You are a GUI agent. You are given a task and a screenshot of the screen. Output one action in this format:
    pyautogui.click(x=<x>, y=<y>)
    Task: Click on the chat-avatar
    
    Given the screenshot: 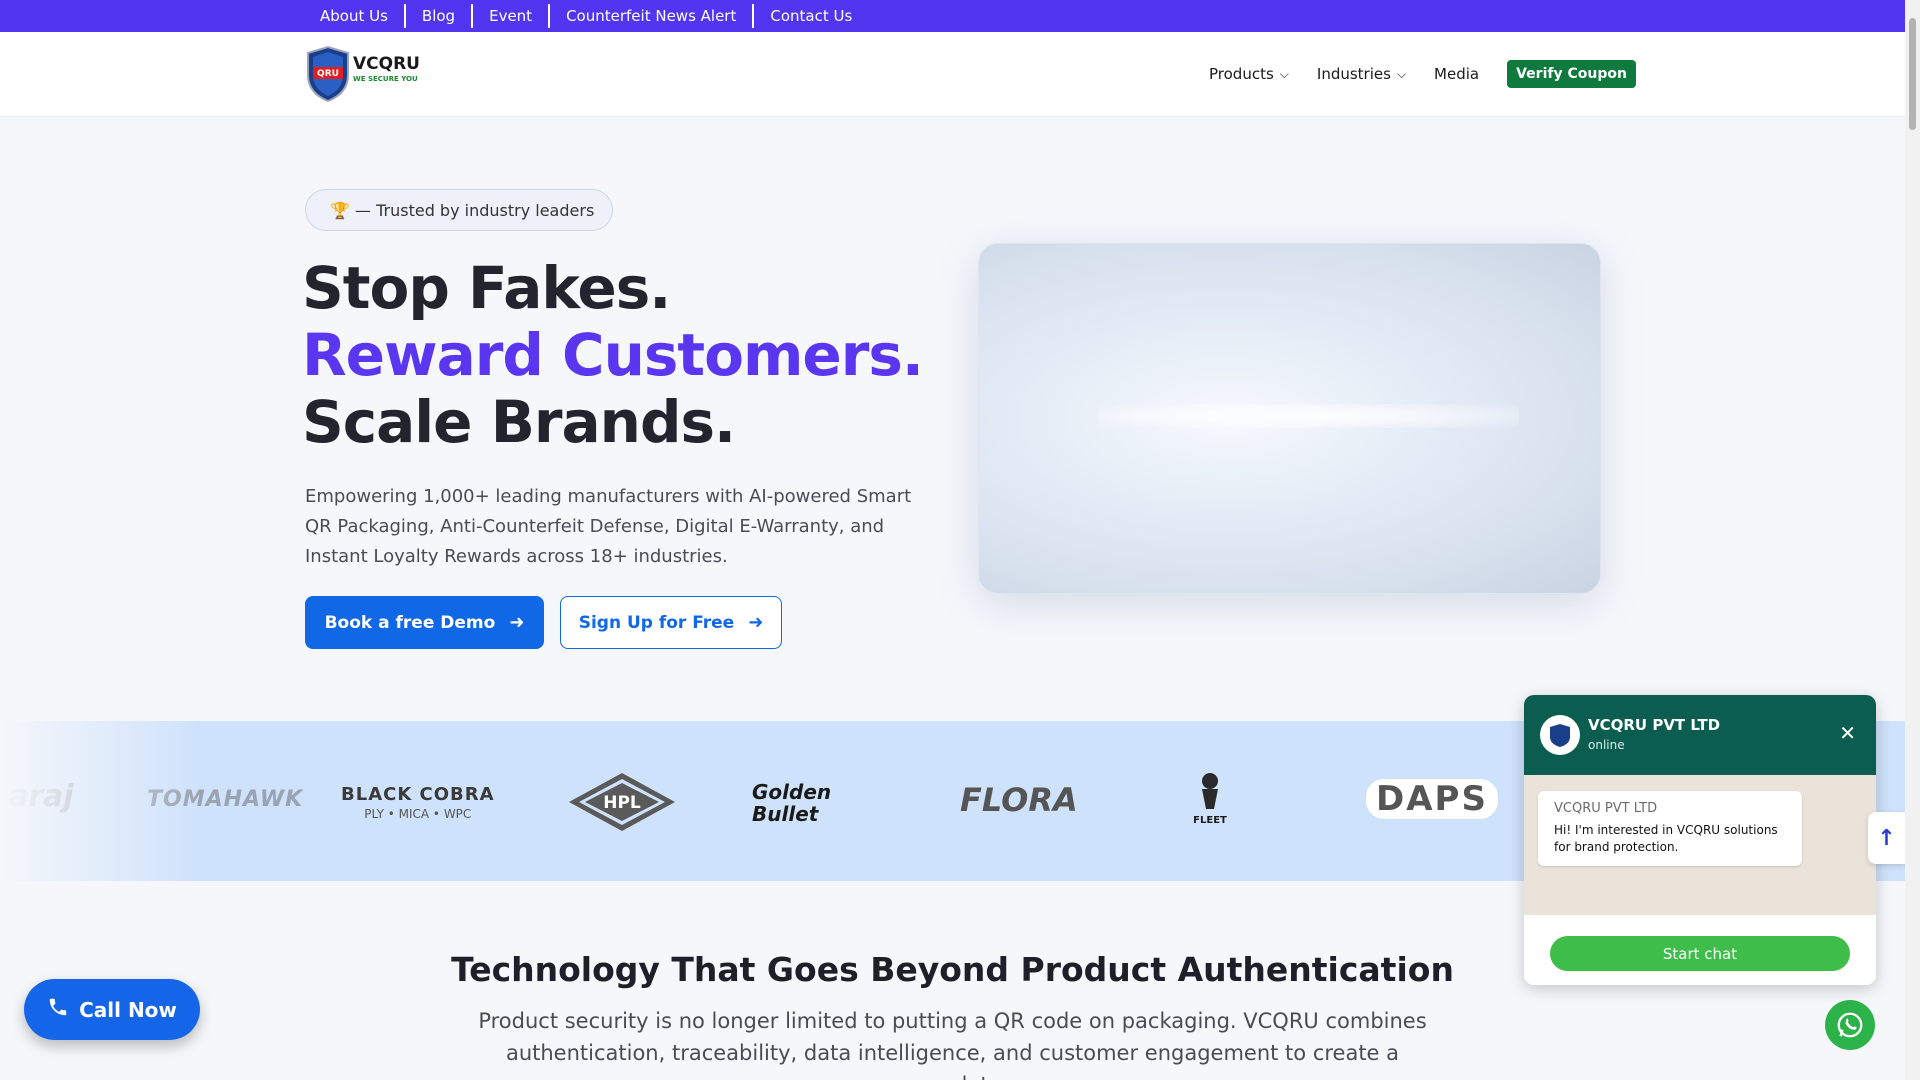 What is the action you would take?
    pyautogui.click(x=1560, y=735)
    